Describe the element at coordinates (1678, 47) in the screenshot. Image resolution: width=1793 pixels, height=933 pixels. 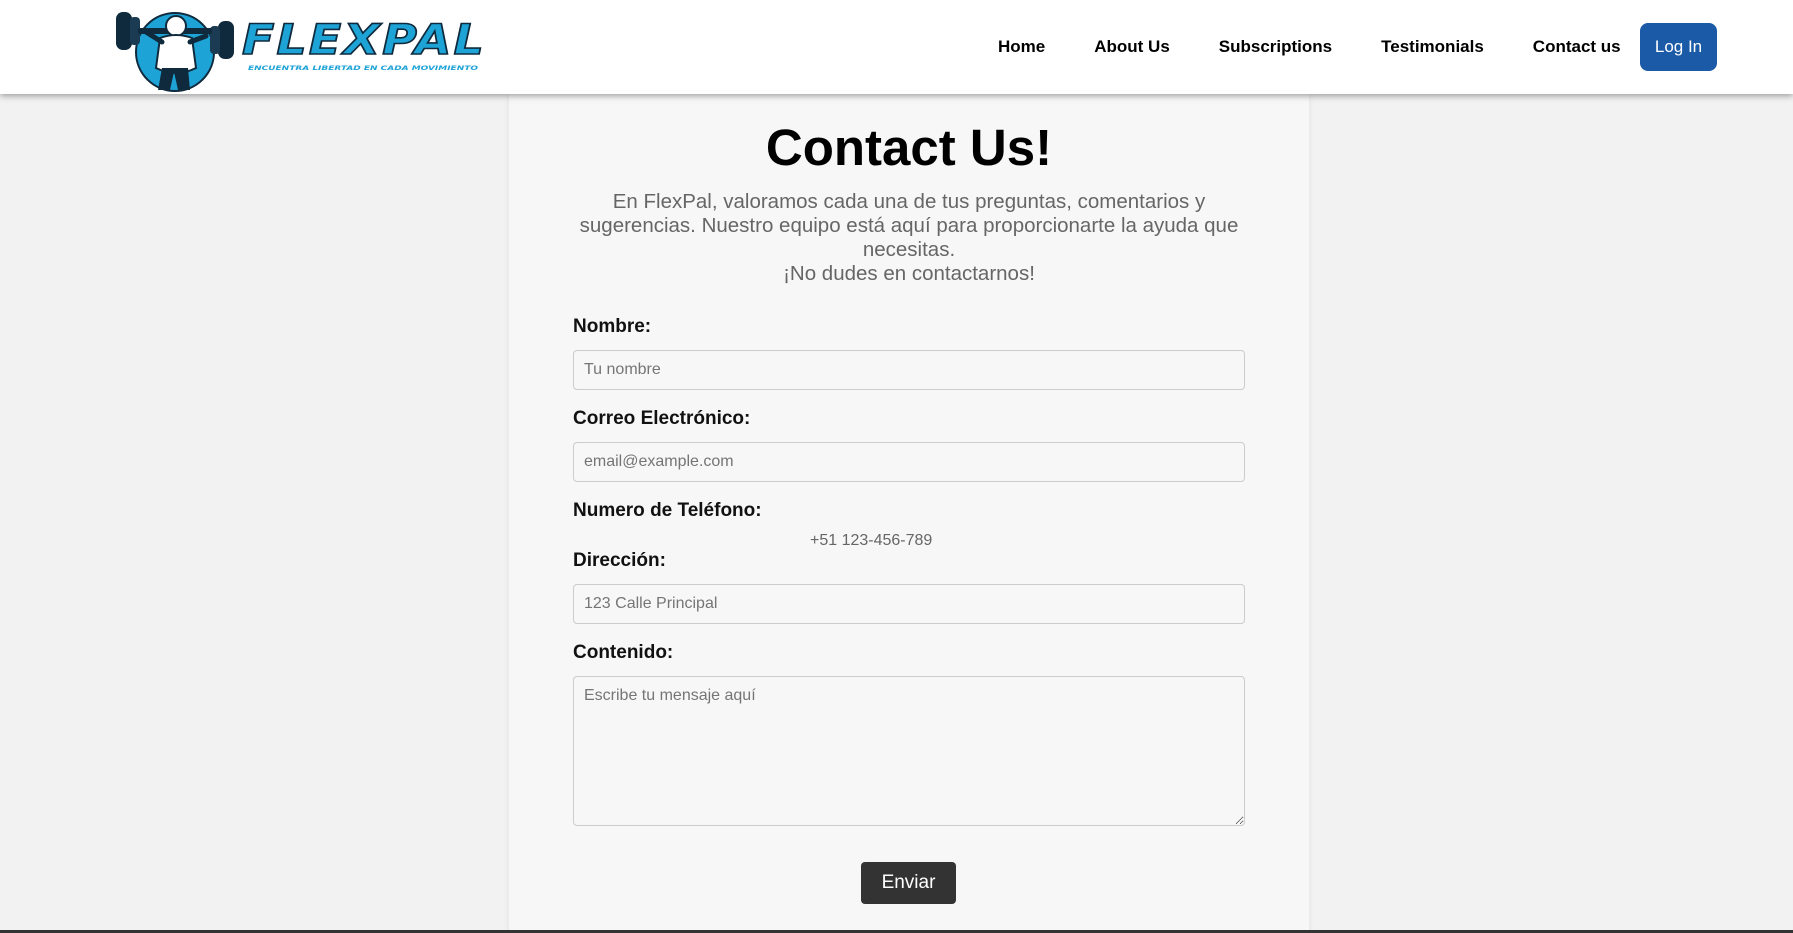
I see `login-button: Log In` at that location.